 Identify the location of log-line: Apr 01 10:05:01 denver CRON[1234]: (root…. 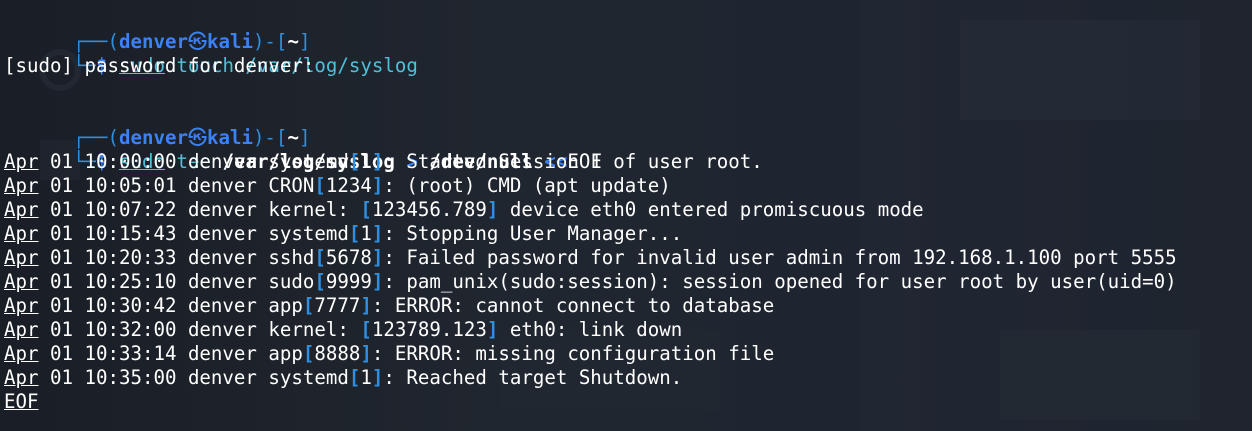
(628, 186).